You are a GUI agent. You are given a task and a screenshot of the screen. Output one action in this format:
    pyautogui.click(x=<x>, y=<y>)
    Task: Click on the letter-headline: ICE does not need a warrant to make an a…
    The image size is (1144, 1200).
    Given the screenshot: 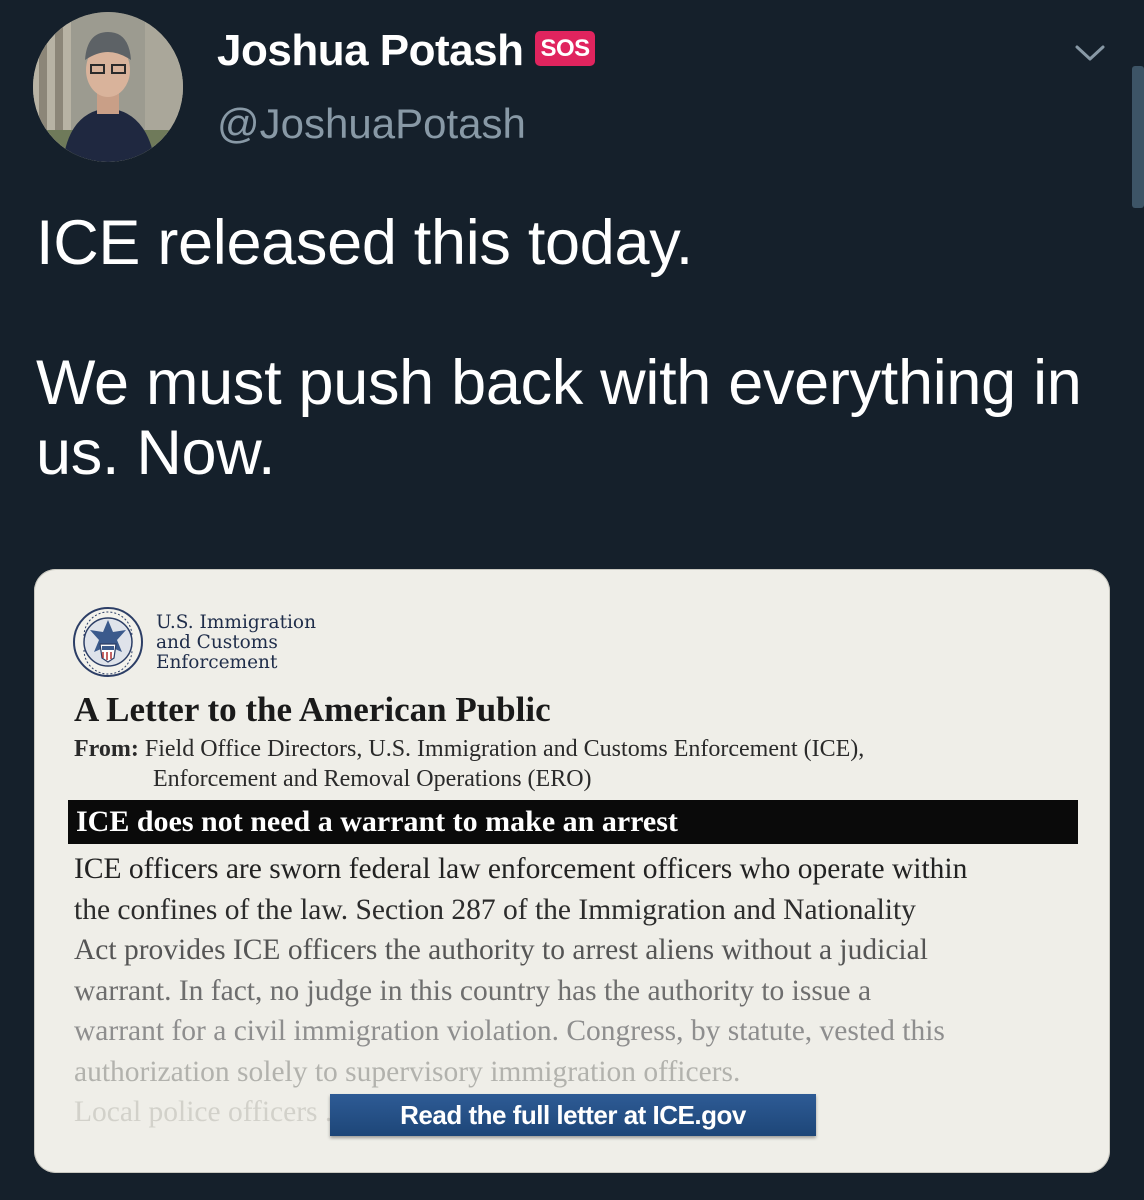 What is the action you would take?
    pyautogui.click(x=573, y=822)
    